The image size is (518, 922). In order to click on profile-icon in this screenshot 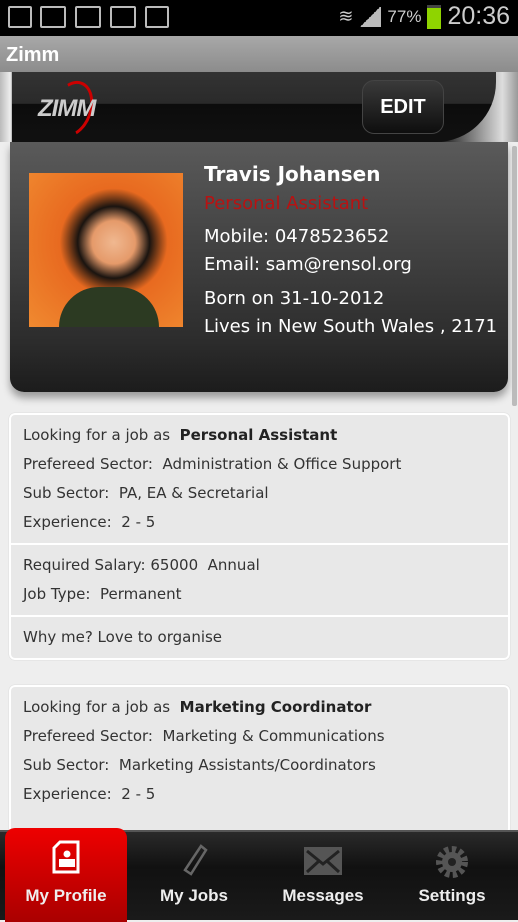, I will do `click(66, 857)`.